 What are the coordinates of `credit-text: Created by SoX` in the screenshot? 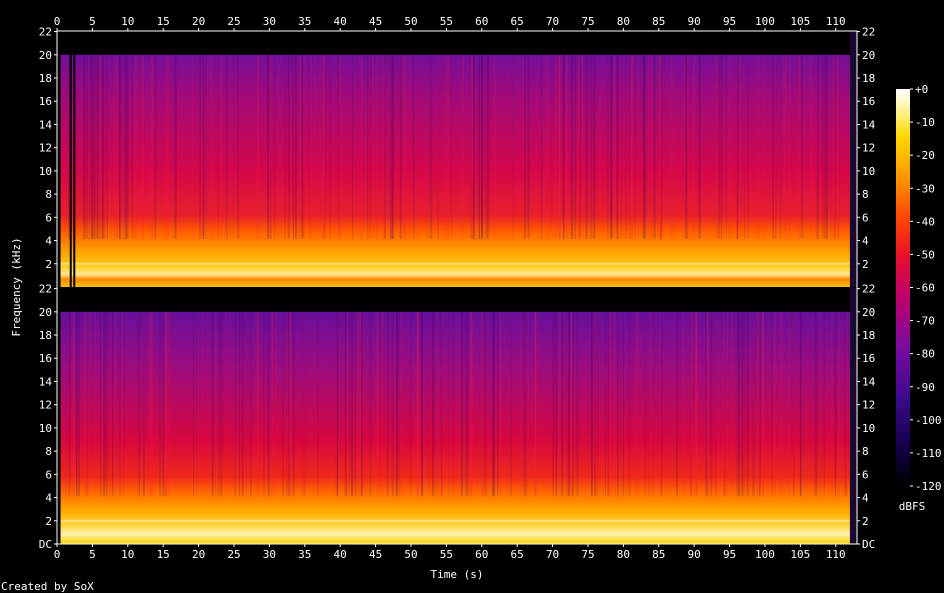 It's located at (47, 586).